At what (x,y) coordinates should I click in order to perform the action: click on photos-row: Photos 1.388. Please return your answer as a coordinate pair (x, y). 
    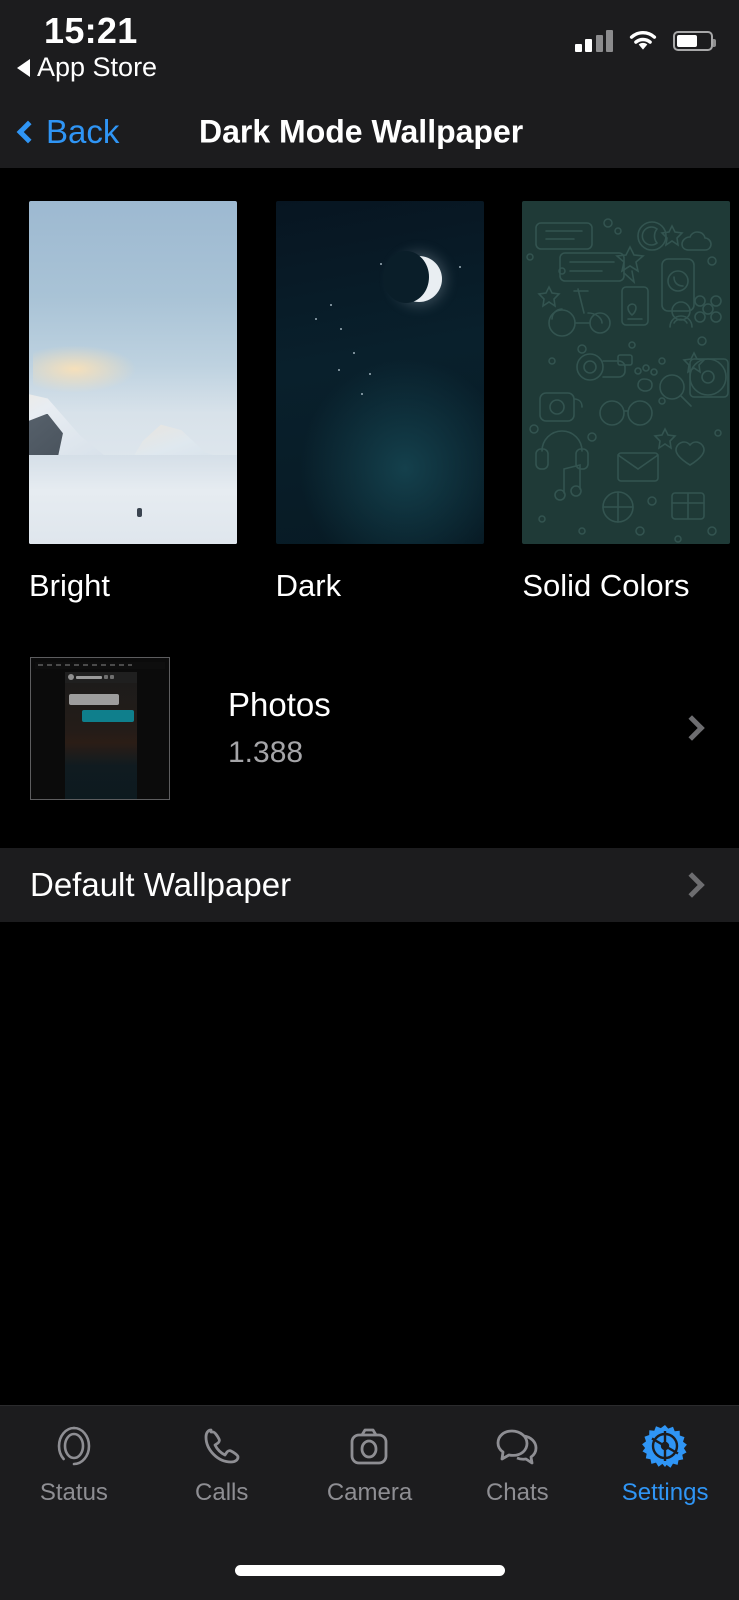
    Looking at the image, I should click on (369, 728).